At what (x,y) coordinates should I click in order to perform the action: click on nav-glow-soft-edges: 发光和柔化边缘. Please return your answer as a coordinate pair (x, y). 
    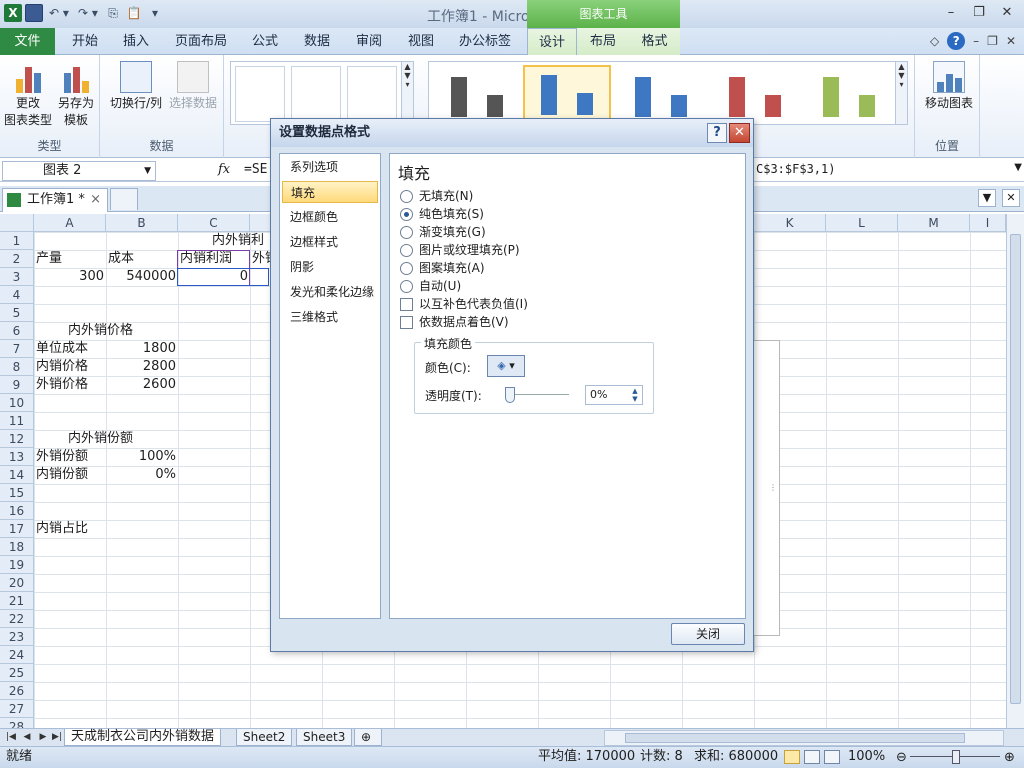
    Looking at the image, I should click on (330, 292).